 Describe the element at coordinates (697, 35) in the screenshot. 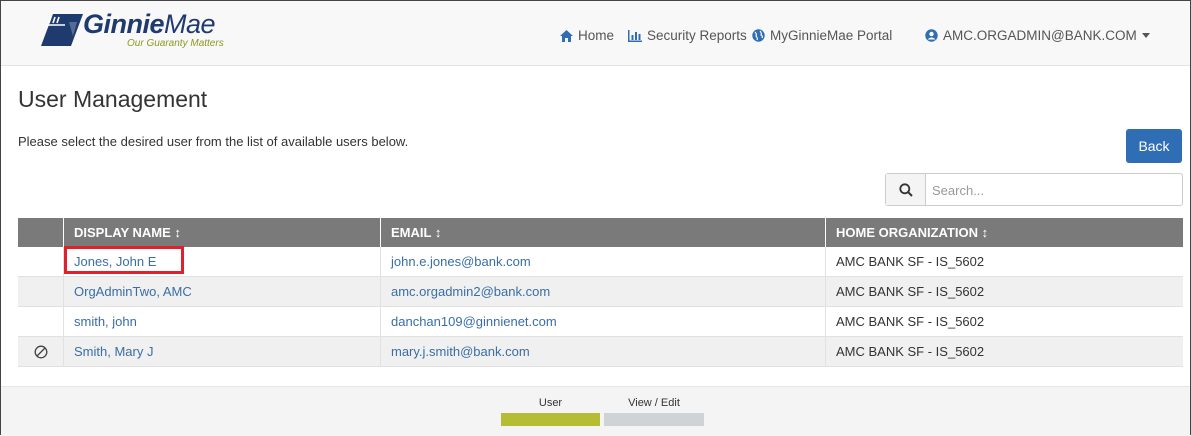

I see `nav-security-reports-label: Security Reports` at that location.